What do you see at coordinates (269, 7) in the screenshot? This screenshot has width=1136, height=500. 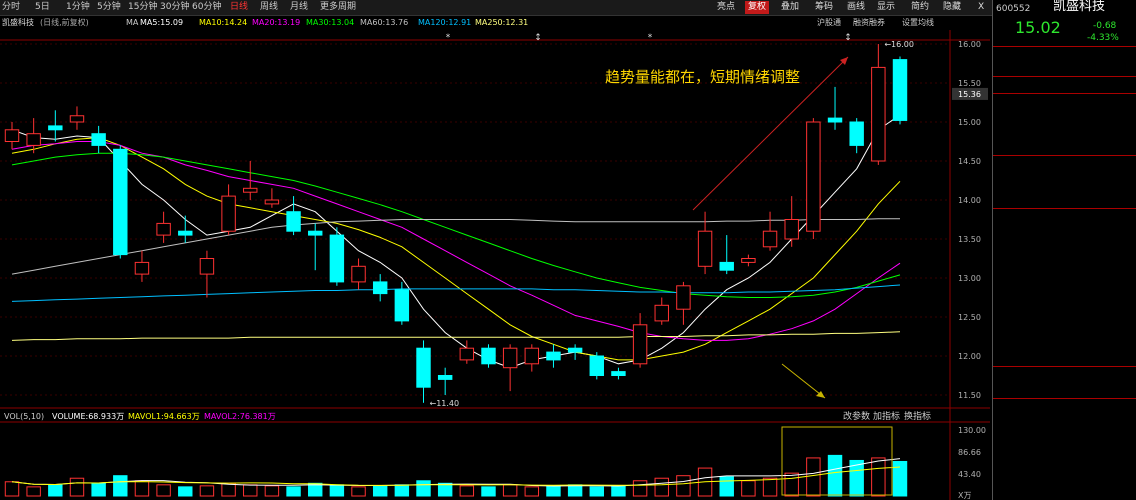 I see `period-tab-8: 周线` at bounding box center [269, 7].